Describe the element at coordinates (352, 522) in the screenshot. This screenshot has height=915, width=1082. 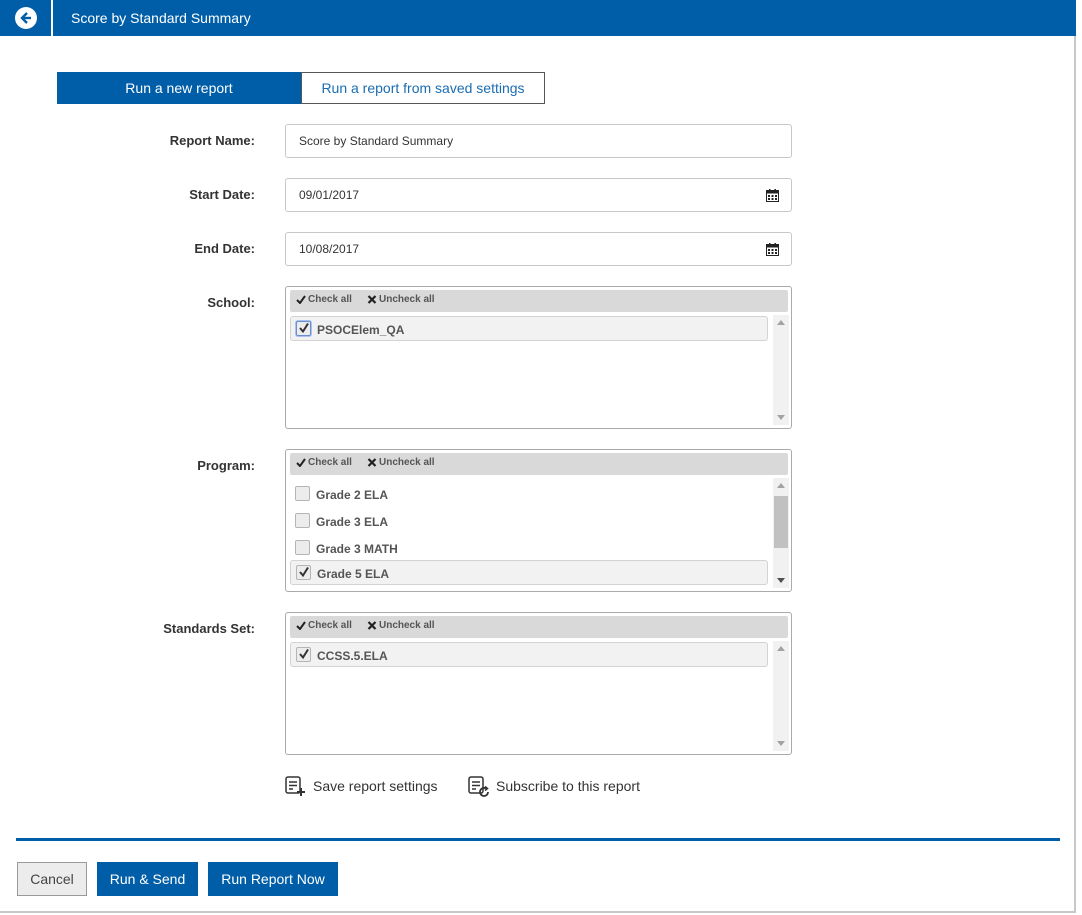
I see `list-item-label: Grade 3 ELA` at that location.